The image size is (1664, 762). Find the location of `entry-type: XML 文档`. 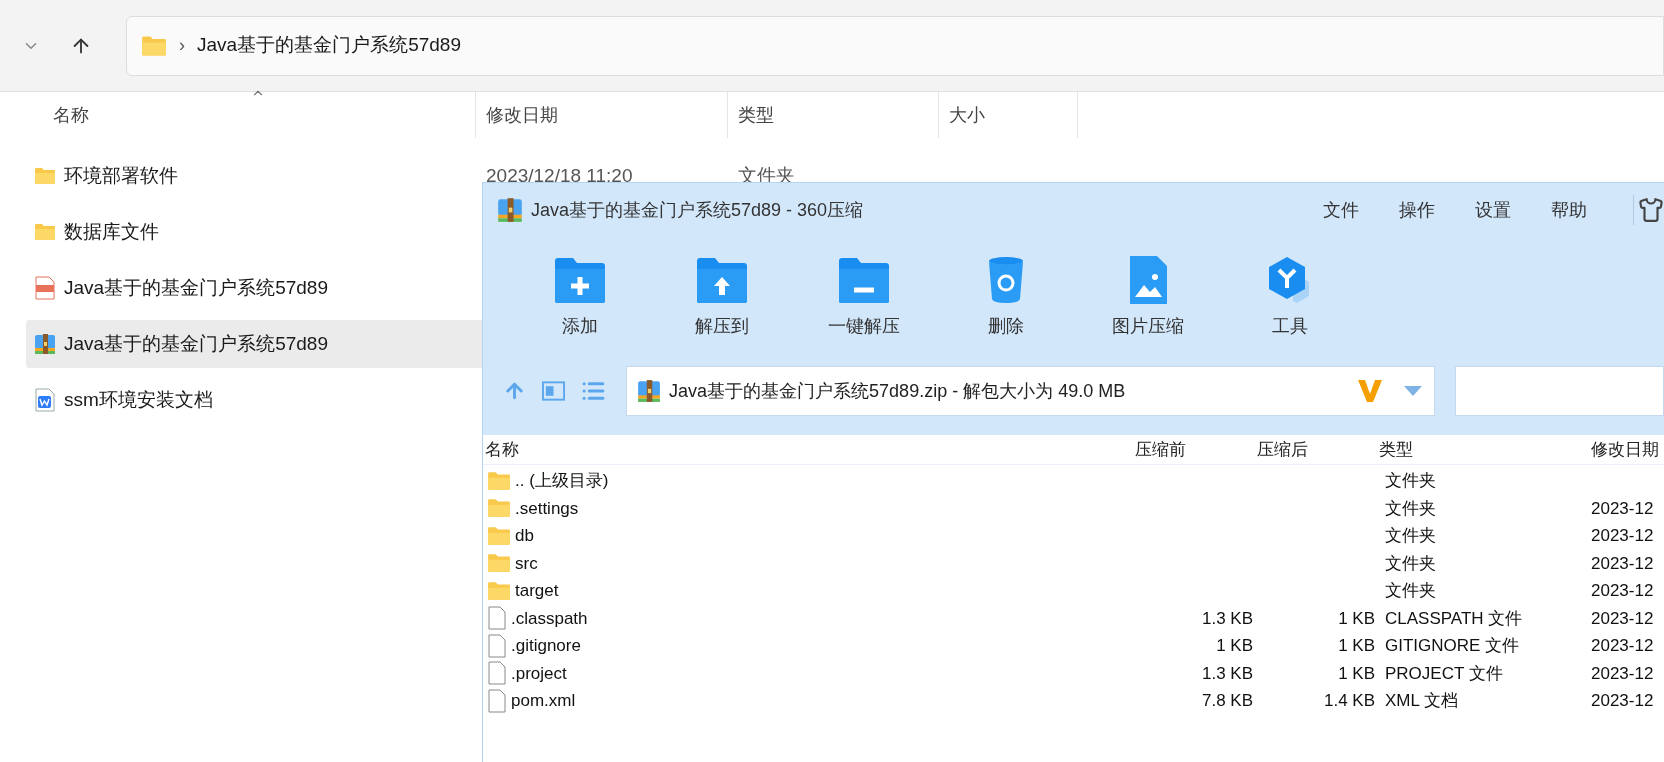

entry-type: XML 文档 is located at coordinates (1422, 700).